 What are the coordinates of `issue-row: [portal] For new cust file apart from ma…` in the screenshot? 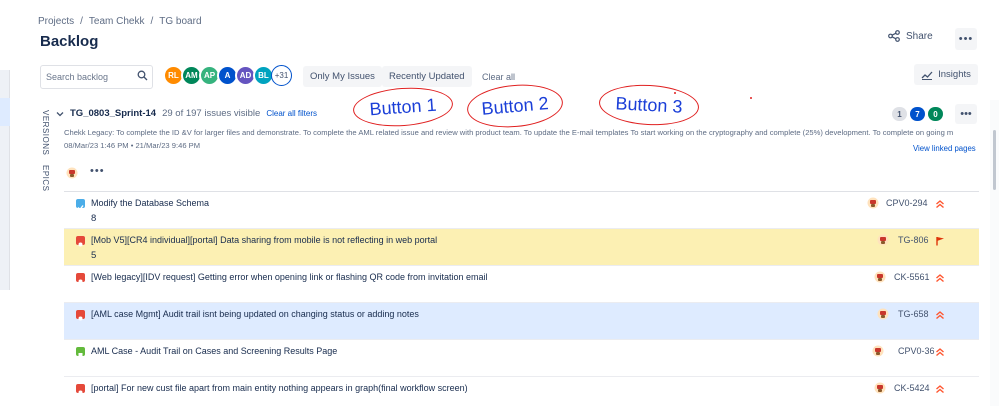 It's located at (521, 391).